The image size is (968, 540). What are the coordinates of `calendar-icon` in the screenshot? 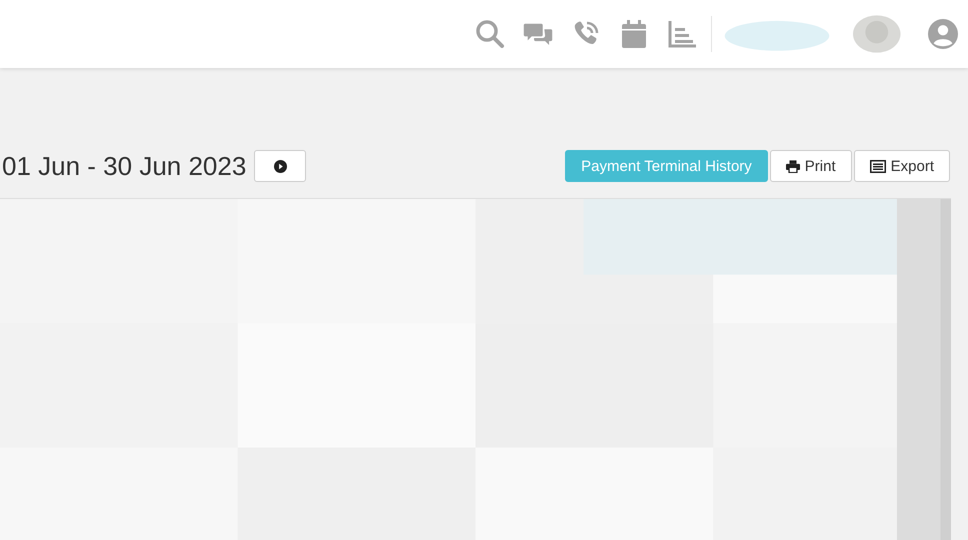 It's located at (634, 34).